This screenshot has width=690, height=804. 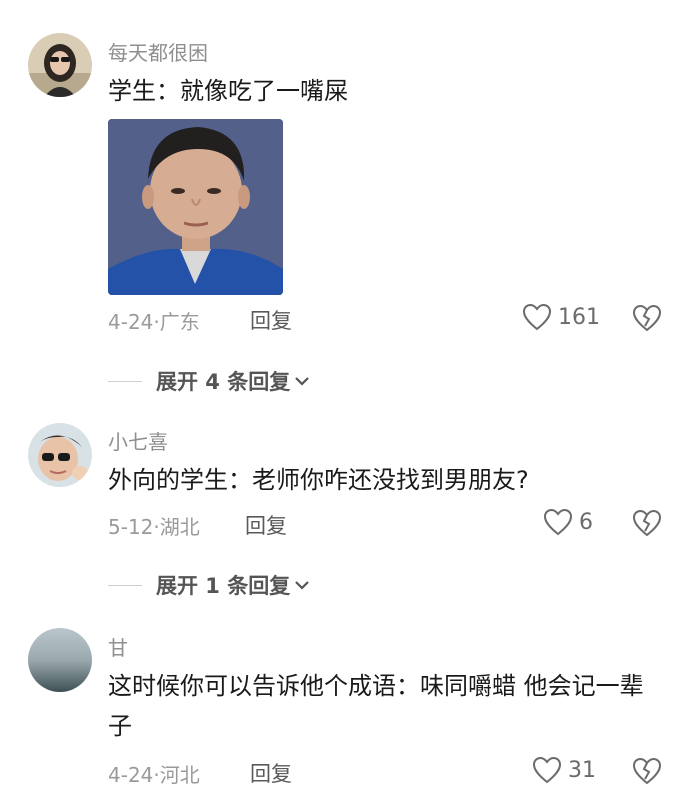 I want to click on username: 甘, so click(x=118, y=646).